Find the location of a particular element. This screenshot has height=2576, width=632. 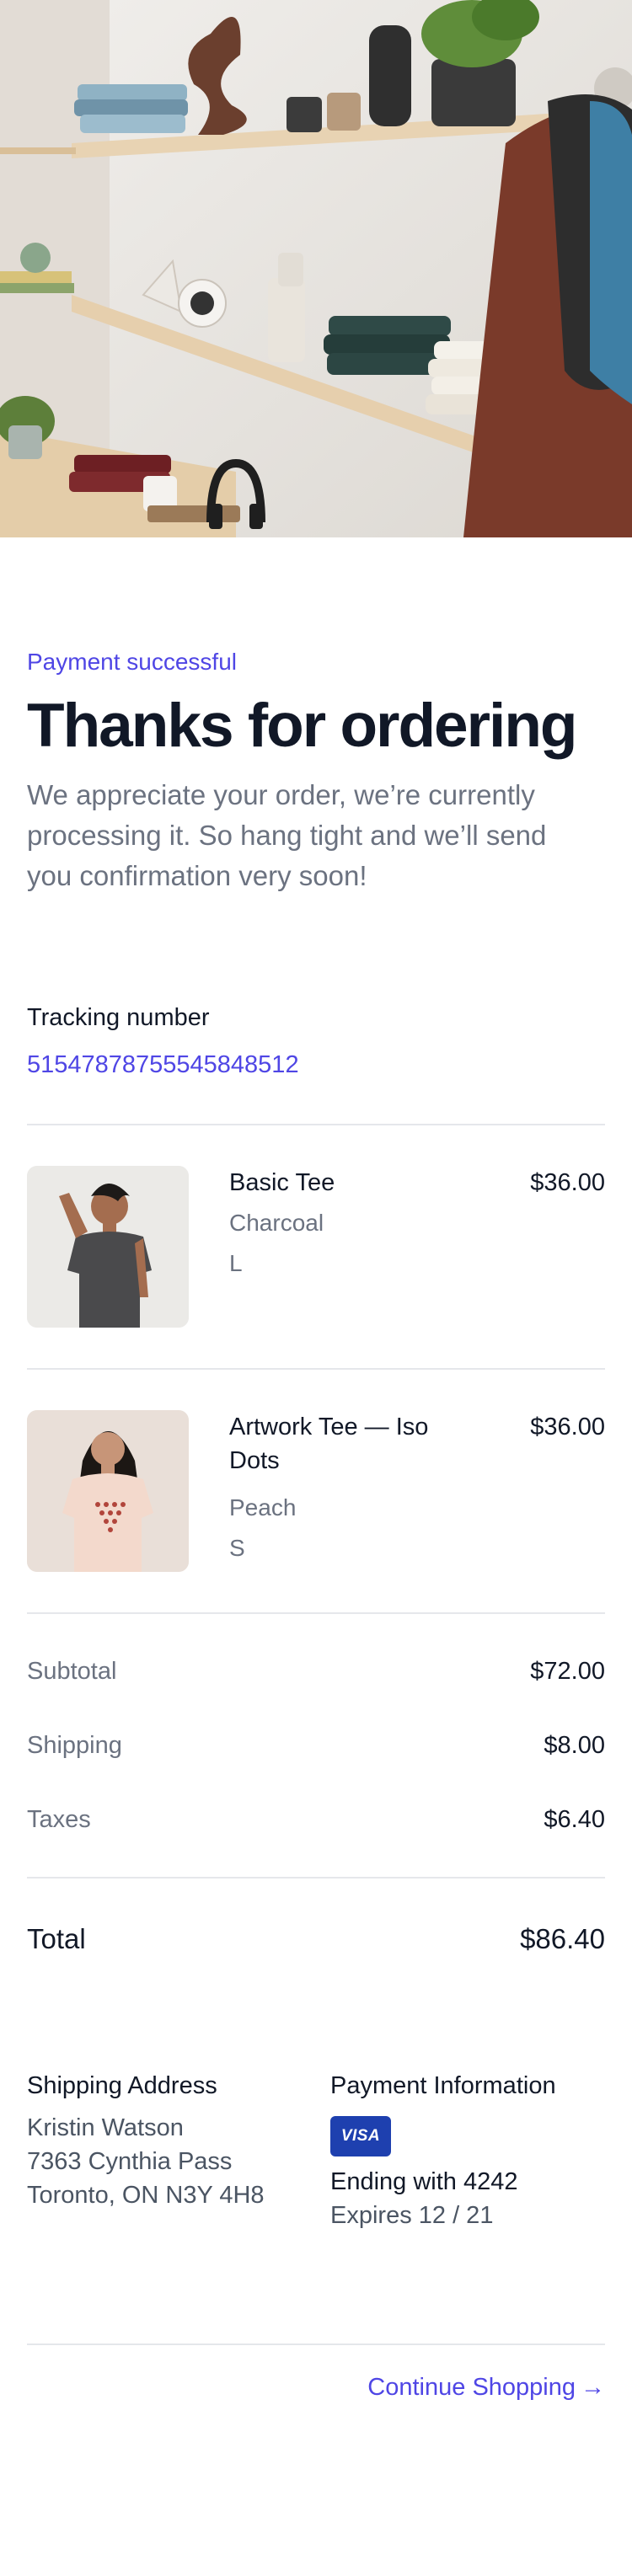

product-photo-basic-tee is located at coordinates (108, 1247).